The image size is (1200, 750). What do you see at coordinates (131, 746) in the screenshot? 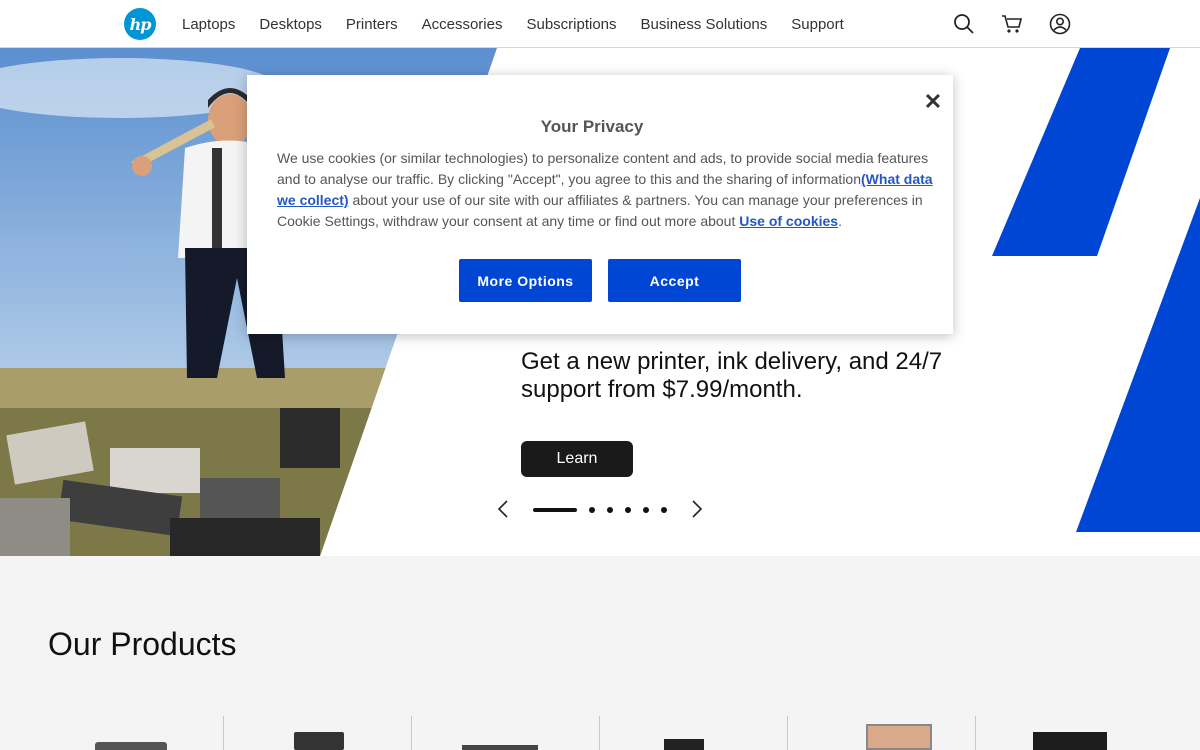
I see `laptop-thumbnail` at bounding box center [131, 746].